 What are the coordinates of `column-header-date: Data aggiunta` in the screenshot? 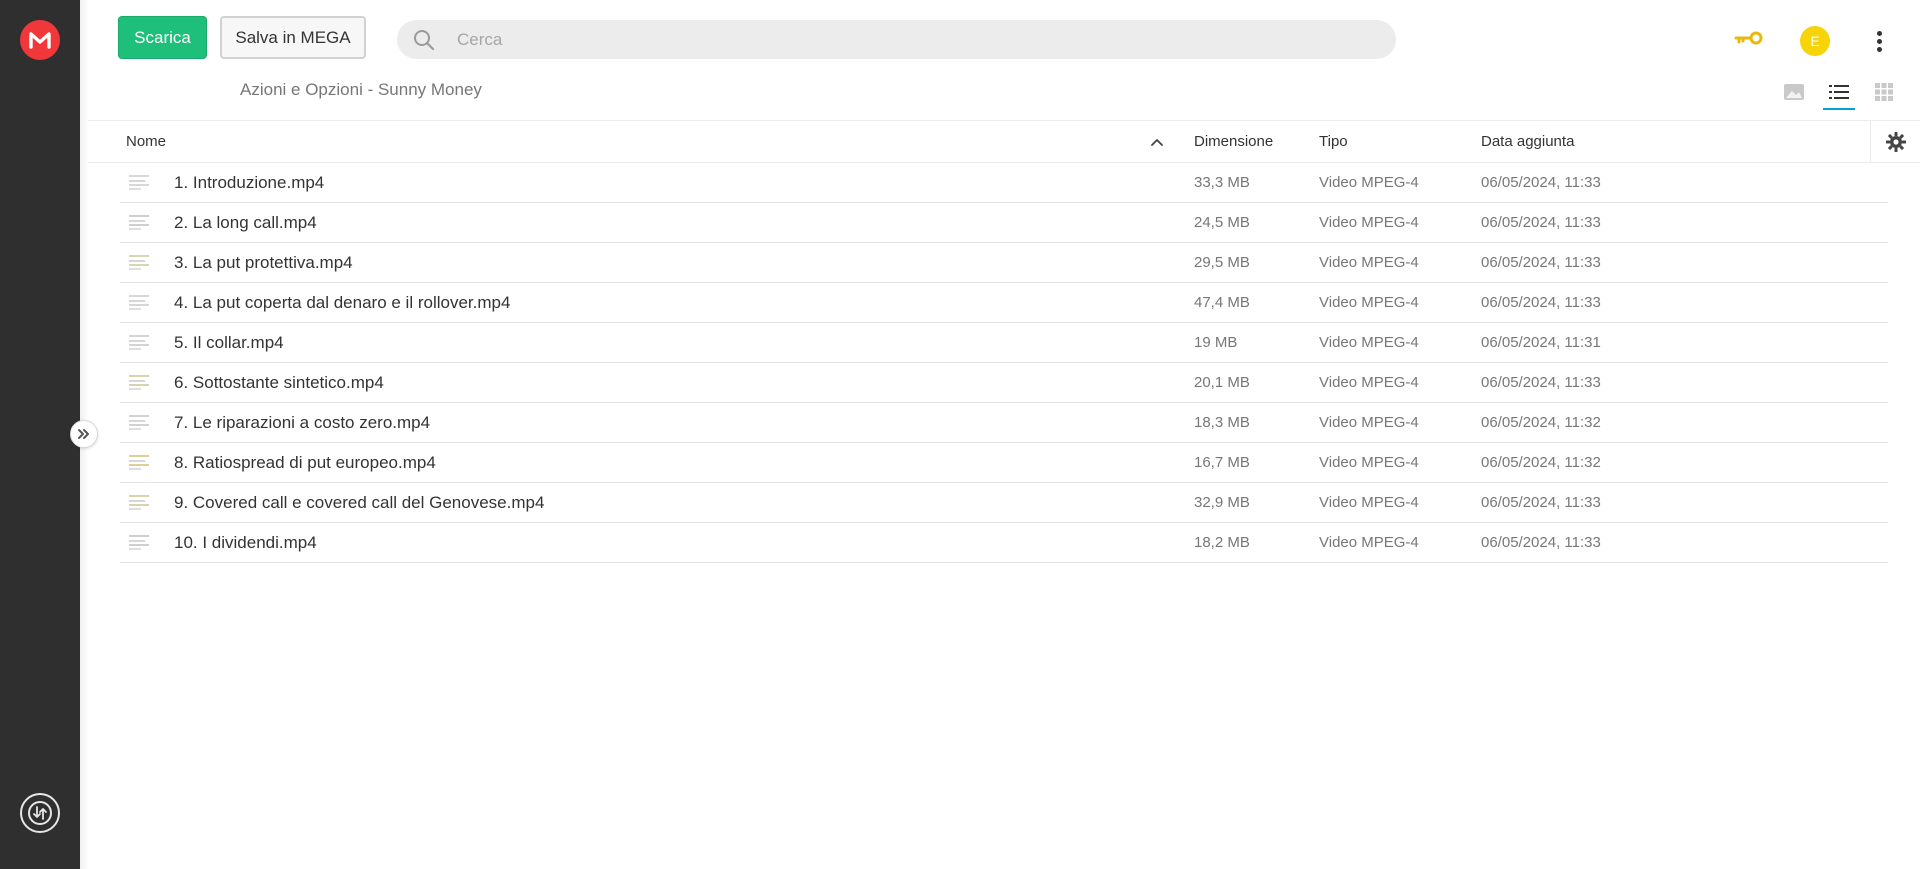 It's located at (1527, 142).